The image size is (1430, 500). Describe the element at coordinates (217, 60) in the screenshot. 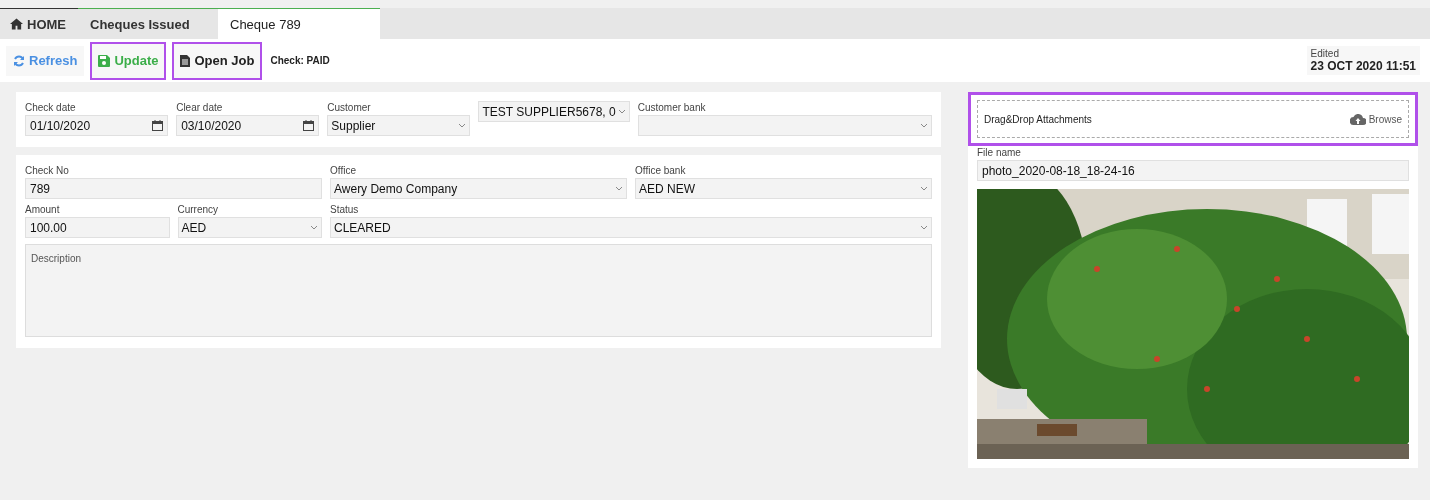

I see `toolbar-button: Open Job` at that location.